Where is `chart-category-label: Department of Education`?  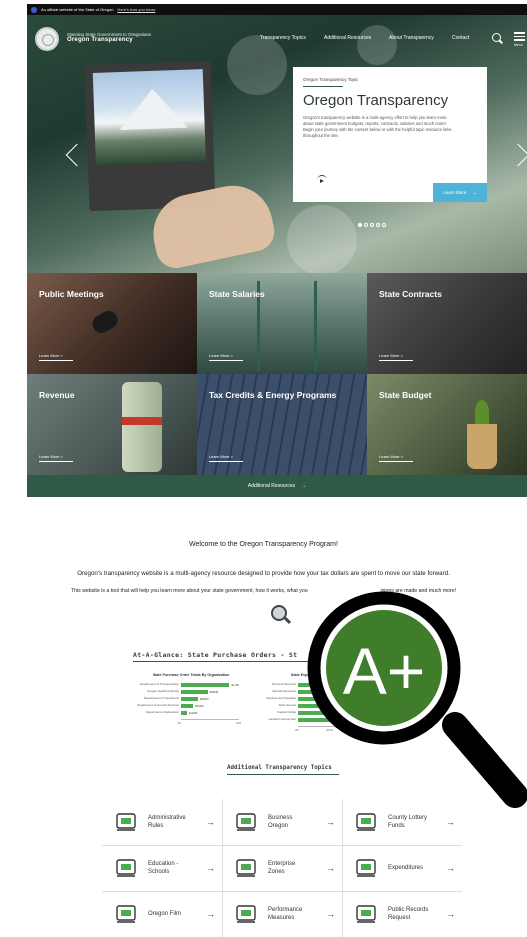 chart-category-label: Department of Education is located at coordinates (162, 712).